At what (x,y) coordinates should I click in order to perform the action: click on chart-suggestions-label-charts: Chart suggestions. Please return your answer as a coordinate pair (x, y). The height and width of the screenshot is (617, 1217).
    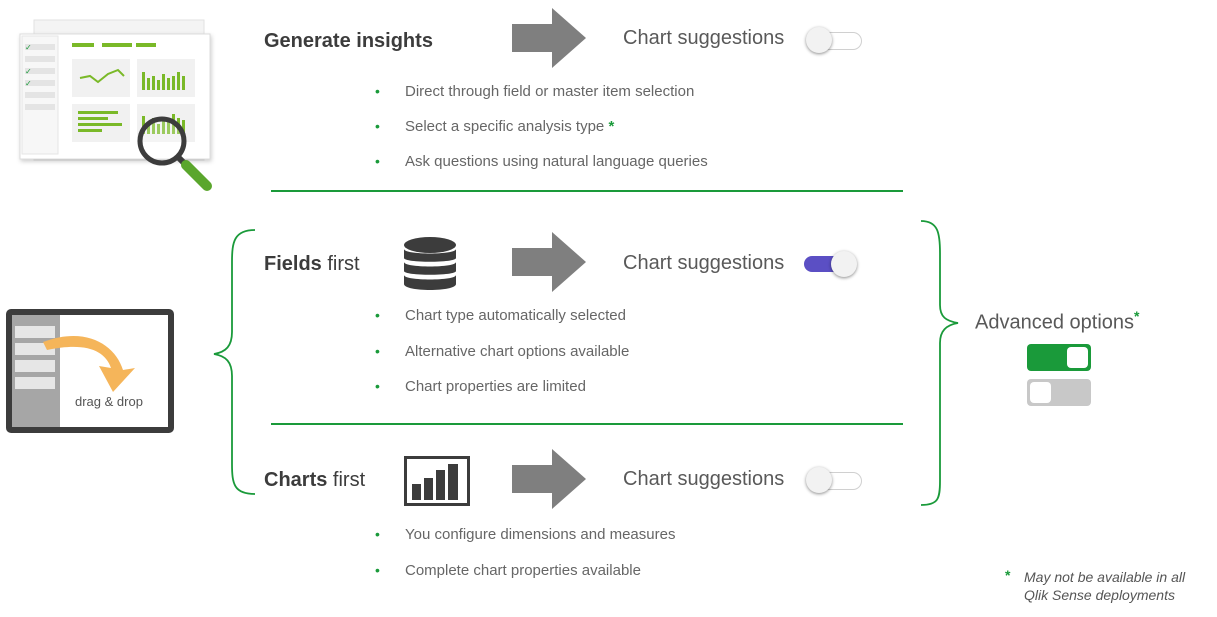
    Looking at the image, I should click on (704, 479).